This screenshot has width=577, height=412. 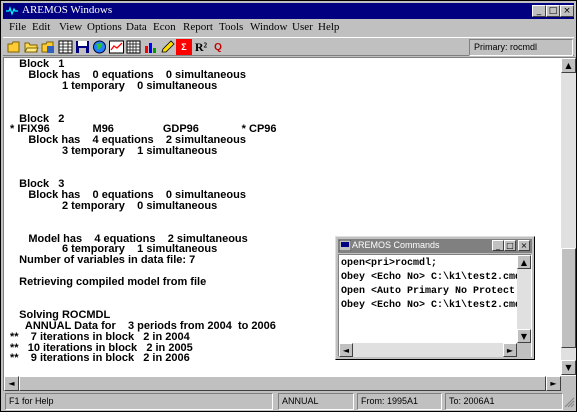 I want to click on vertical-scrollbar: ▲ ▼, so click(x=568, y=216).